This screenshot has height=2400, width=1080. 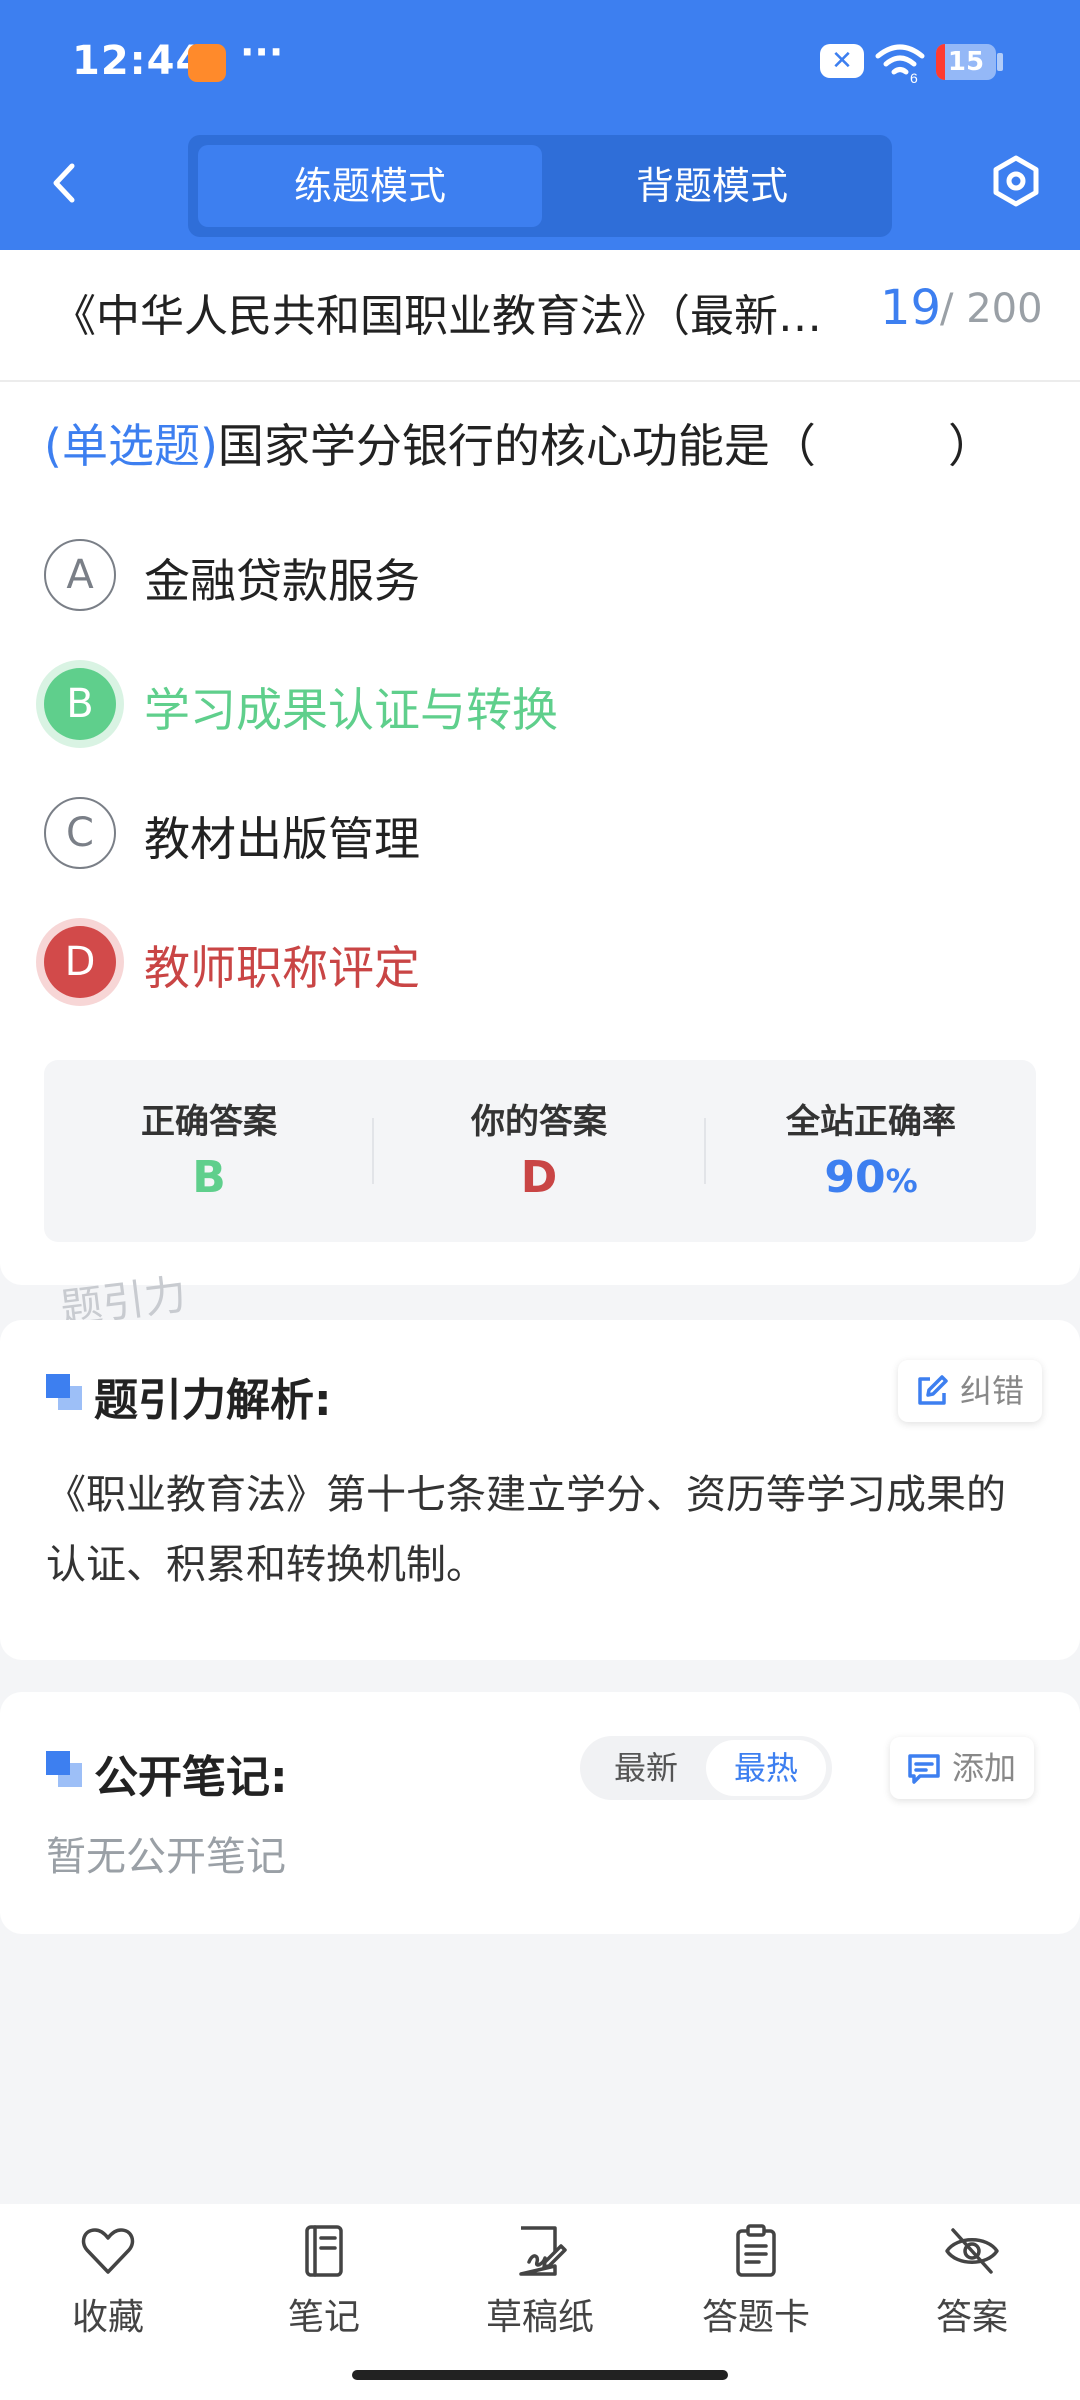 I want to click on your-answer-label: 你的答案, so click(x=539, y=1122).